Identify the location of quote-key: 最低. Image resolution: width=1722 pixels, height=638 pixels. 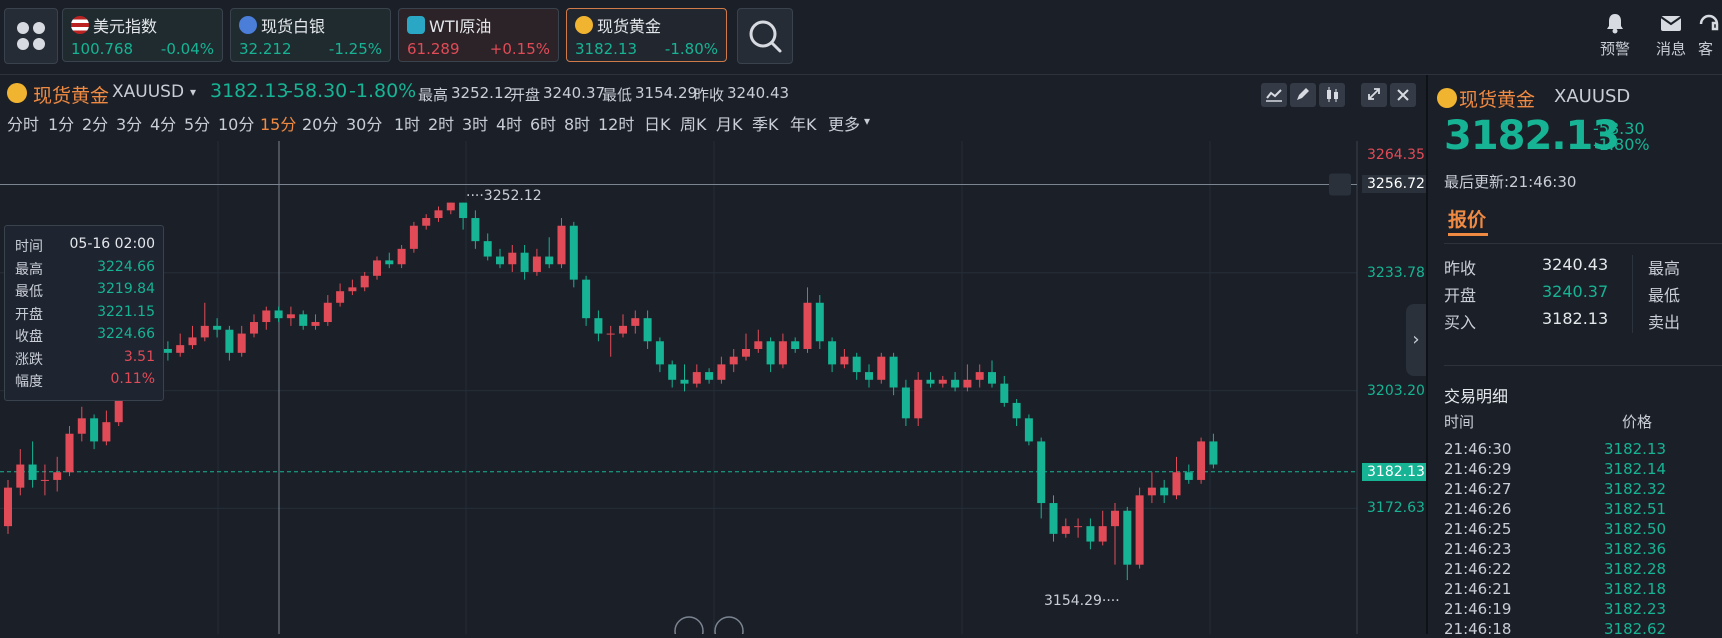
(1664, 295).